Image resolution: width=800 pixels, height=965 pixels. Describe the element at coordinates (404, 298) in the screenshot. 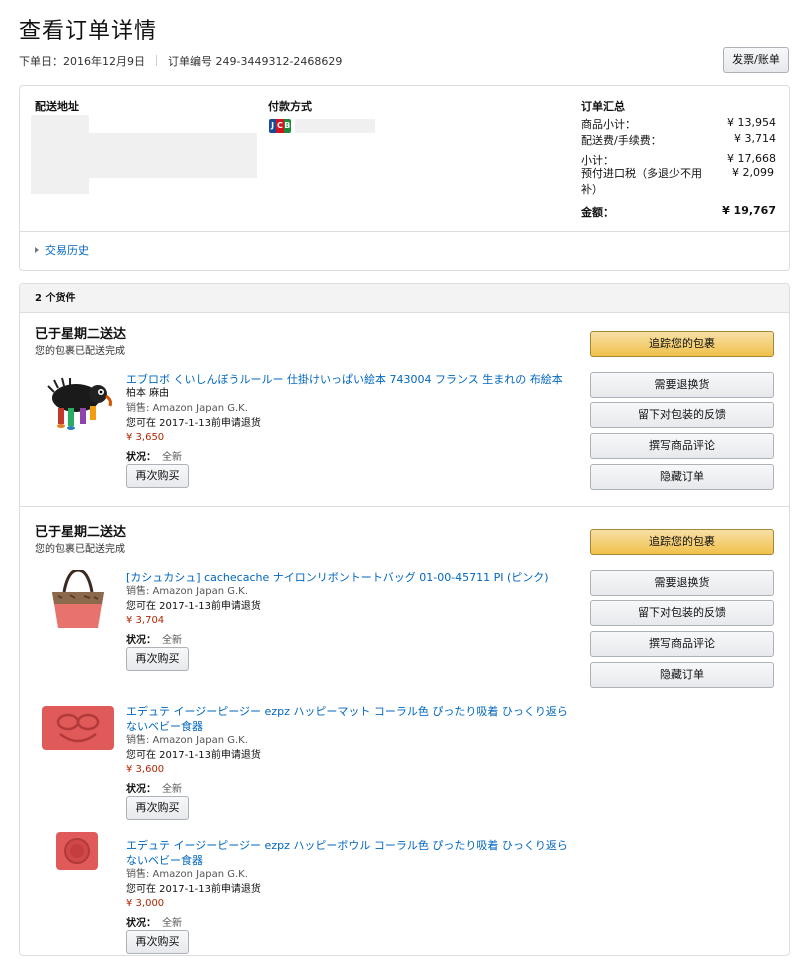

I see `shipment-count: 2 个货件` at that location.